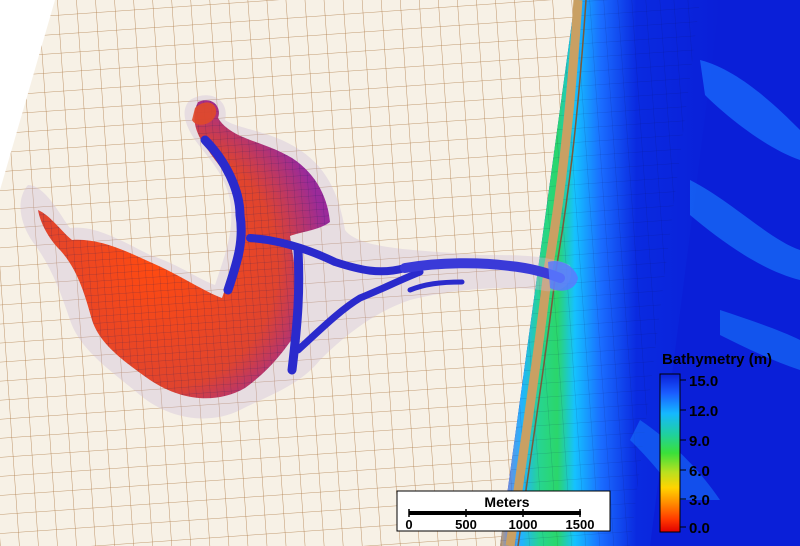  What do you see at coordinates (466, 524) in the screenshot?
I see `scale-bar-tick-label: 500` at bounding box center [466, 524].